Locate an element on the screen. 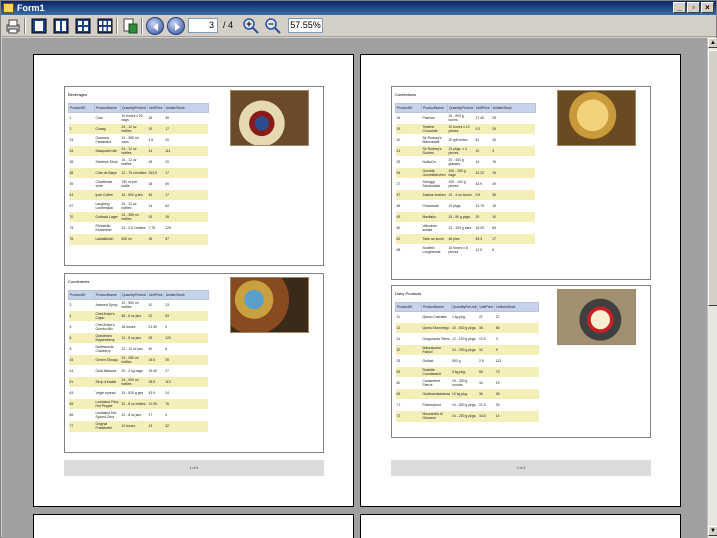 The height and width of the screenshot is (538, 717). table-row: 71 Flotemysost 10 - 500 g pkgs. 21.5 26 is located at coordinates (467, 405).